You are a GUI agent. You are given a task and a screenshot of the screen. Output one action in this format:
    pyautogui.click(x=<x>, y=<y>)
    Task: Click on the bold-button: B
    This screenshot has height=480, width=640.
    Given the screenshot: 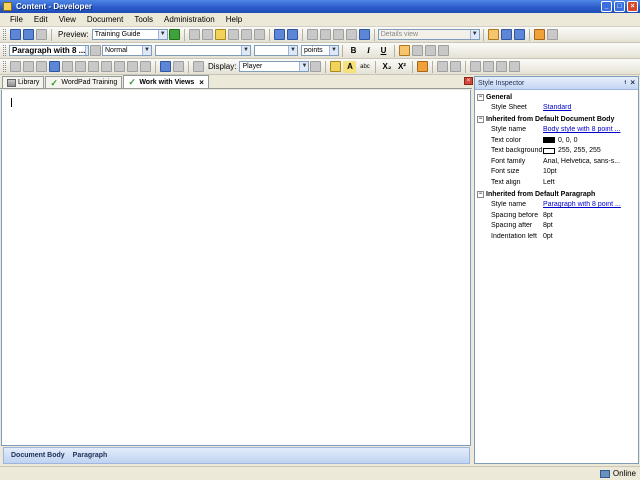 What is the action you would take?
    pyautogui.click(x=353, y=51)
    